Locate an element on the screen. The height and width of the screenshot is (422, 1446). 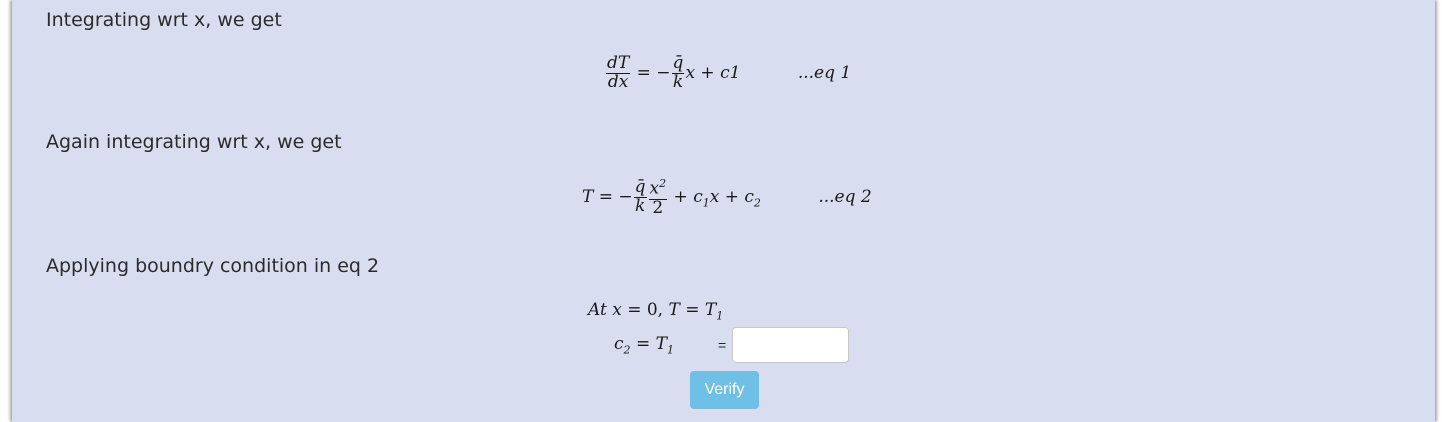
ans-T1: T1 is located at coordinates (664, 345).